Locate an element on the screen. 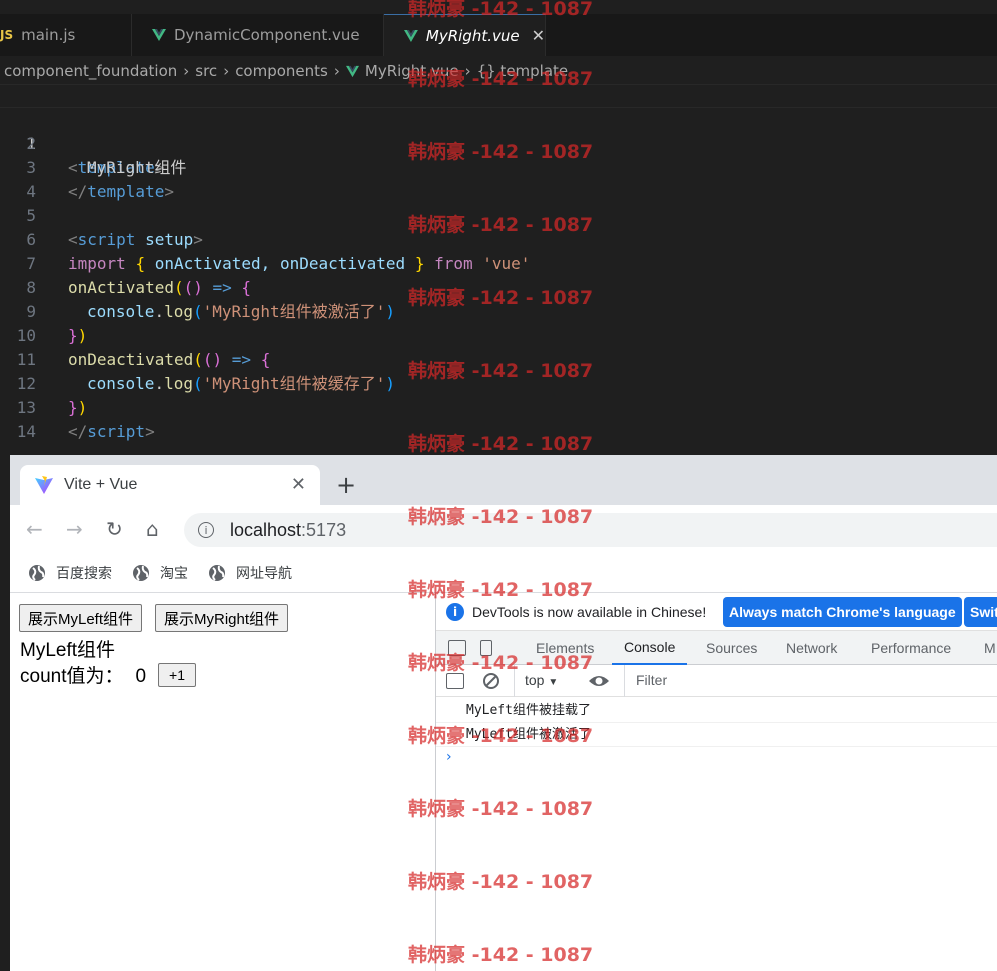 The height and width of the screenshot is (971, 997). bookmark-nav: 网址导航 is located at coordinates (250, 573).